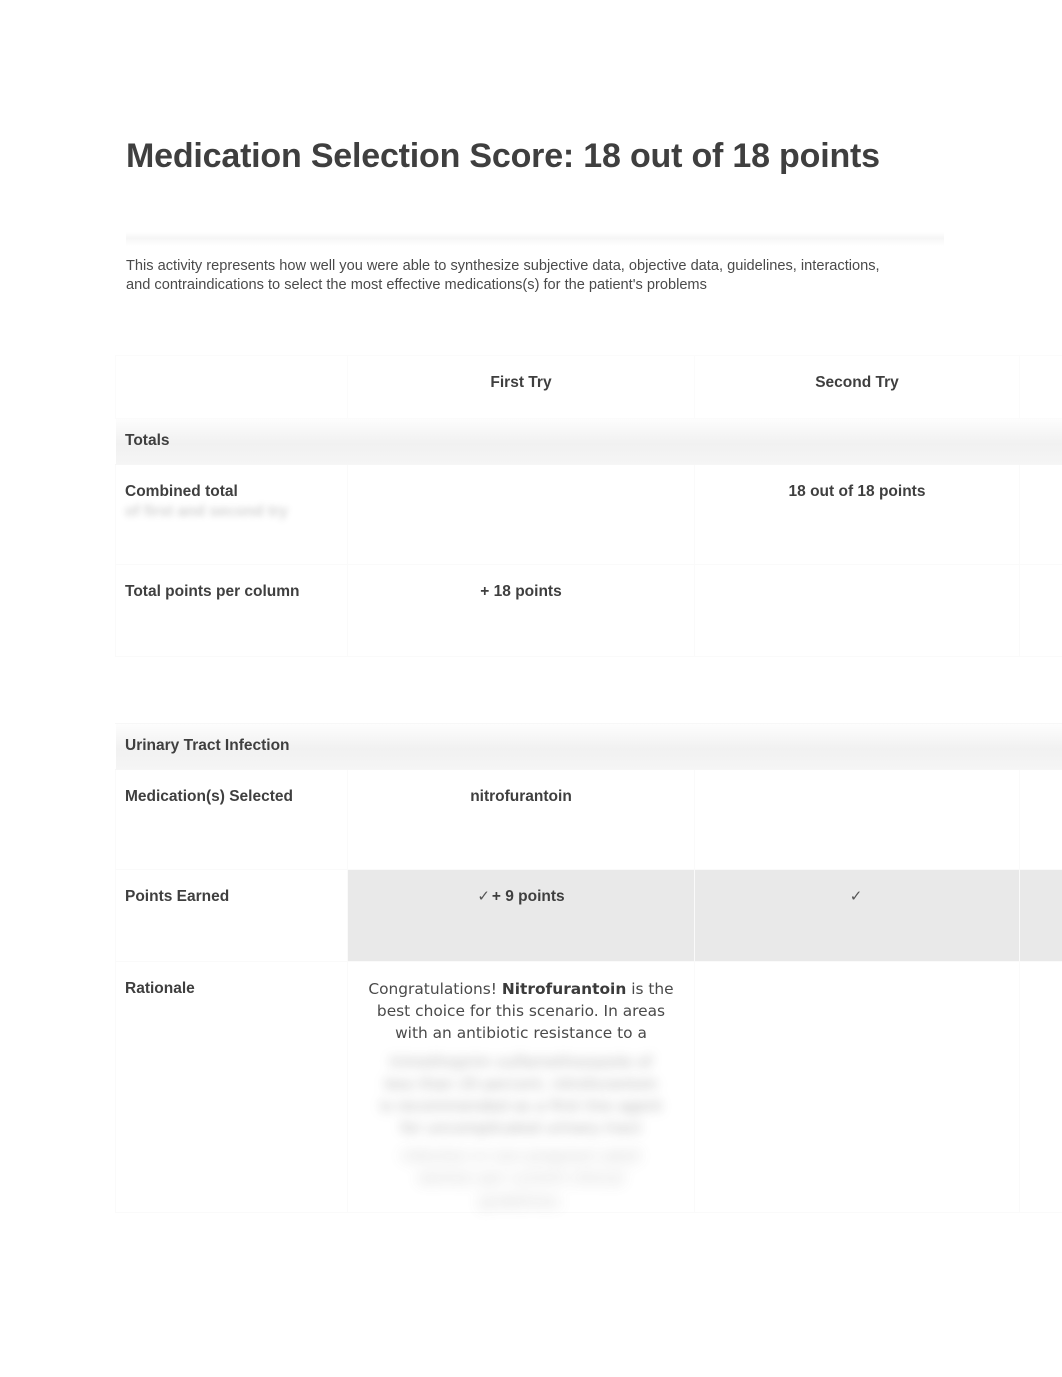 The height and width of the screenshot is (1377, 1062). What do you see at coordinates (521, 1156) in the screenshot?
I see `rationale-obscured-line: infection in non pregnant adult` at bounding box center [521, 1156].